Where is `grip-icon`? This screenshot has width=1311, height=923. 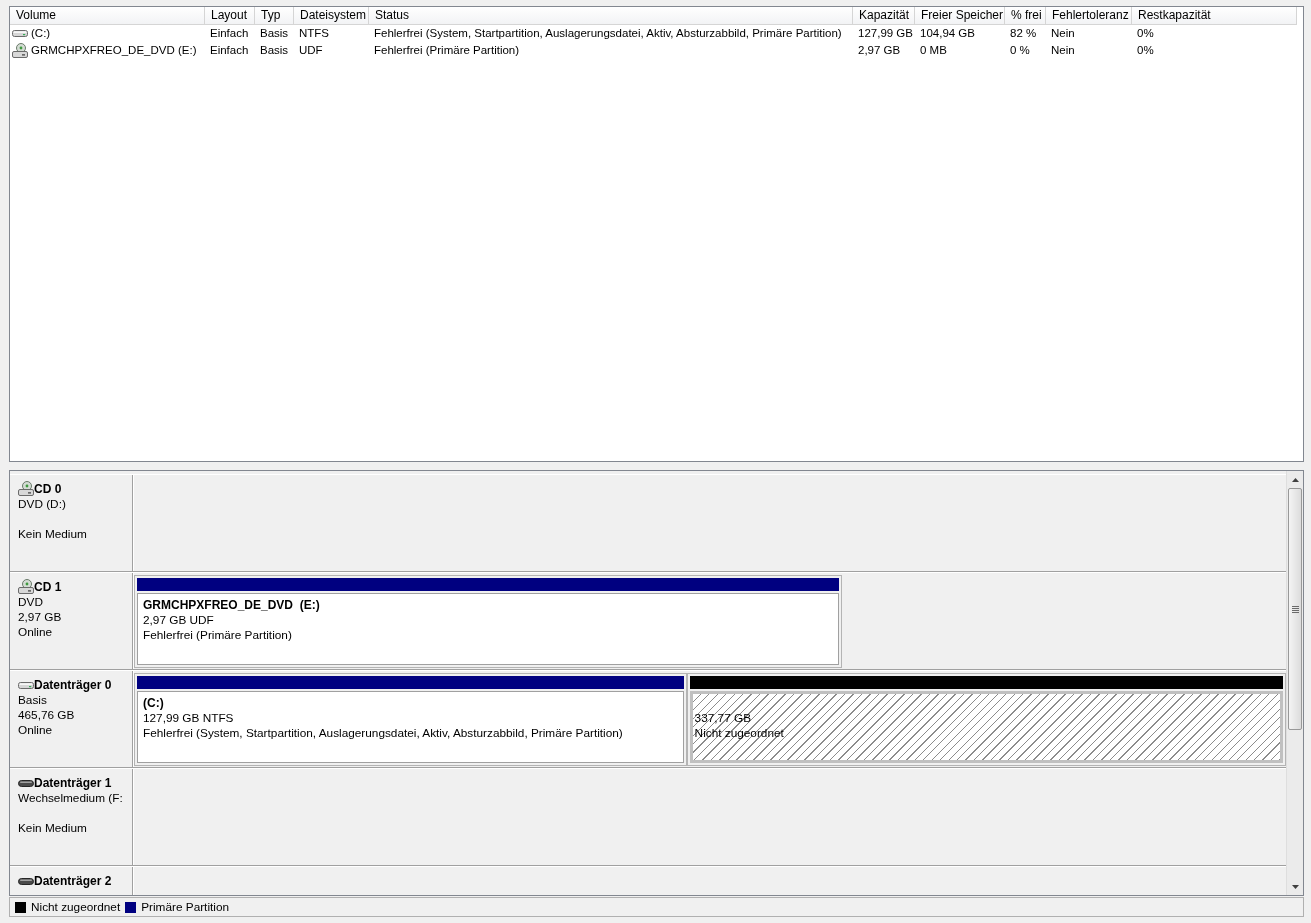 grip-icon is located at coordinates (1295, 609).